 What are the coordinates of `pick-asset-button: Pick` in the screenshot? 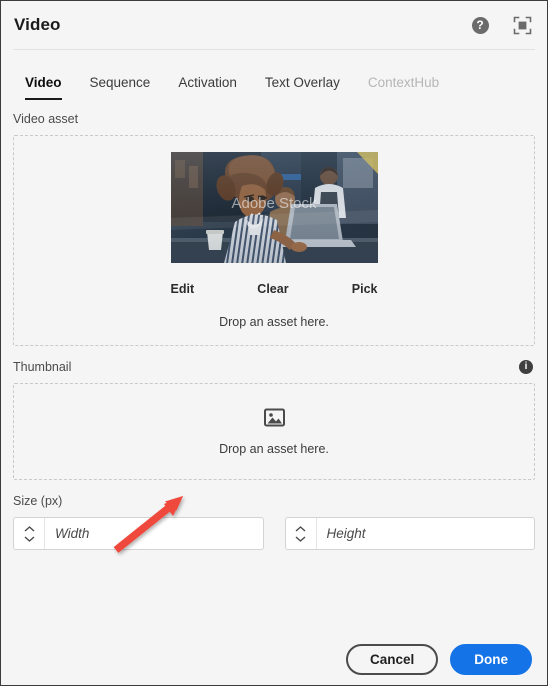 It's located at (365, 289).